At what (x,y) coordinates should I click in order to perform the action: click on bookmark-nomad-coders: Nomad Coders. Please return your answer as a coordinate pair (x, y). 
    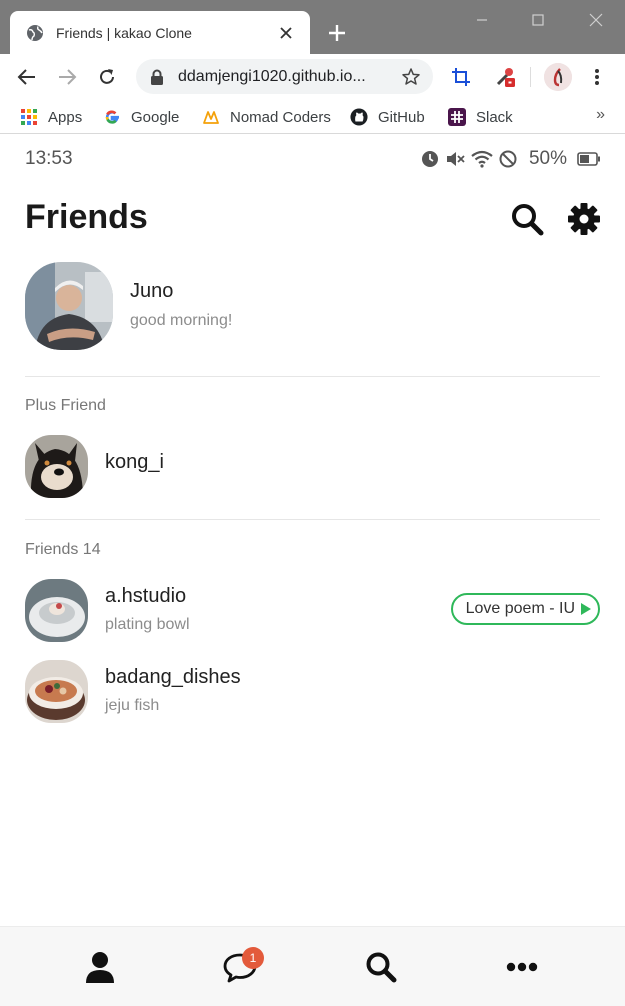
    Looking at the image, I should click on (266, 117).